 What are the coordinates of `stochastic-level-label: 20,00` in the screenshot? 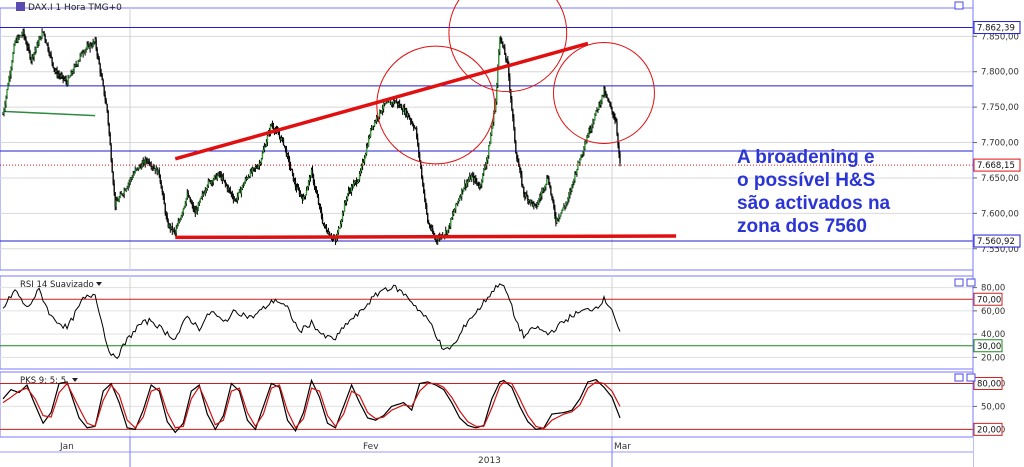 It's located at (989, 430).